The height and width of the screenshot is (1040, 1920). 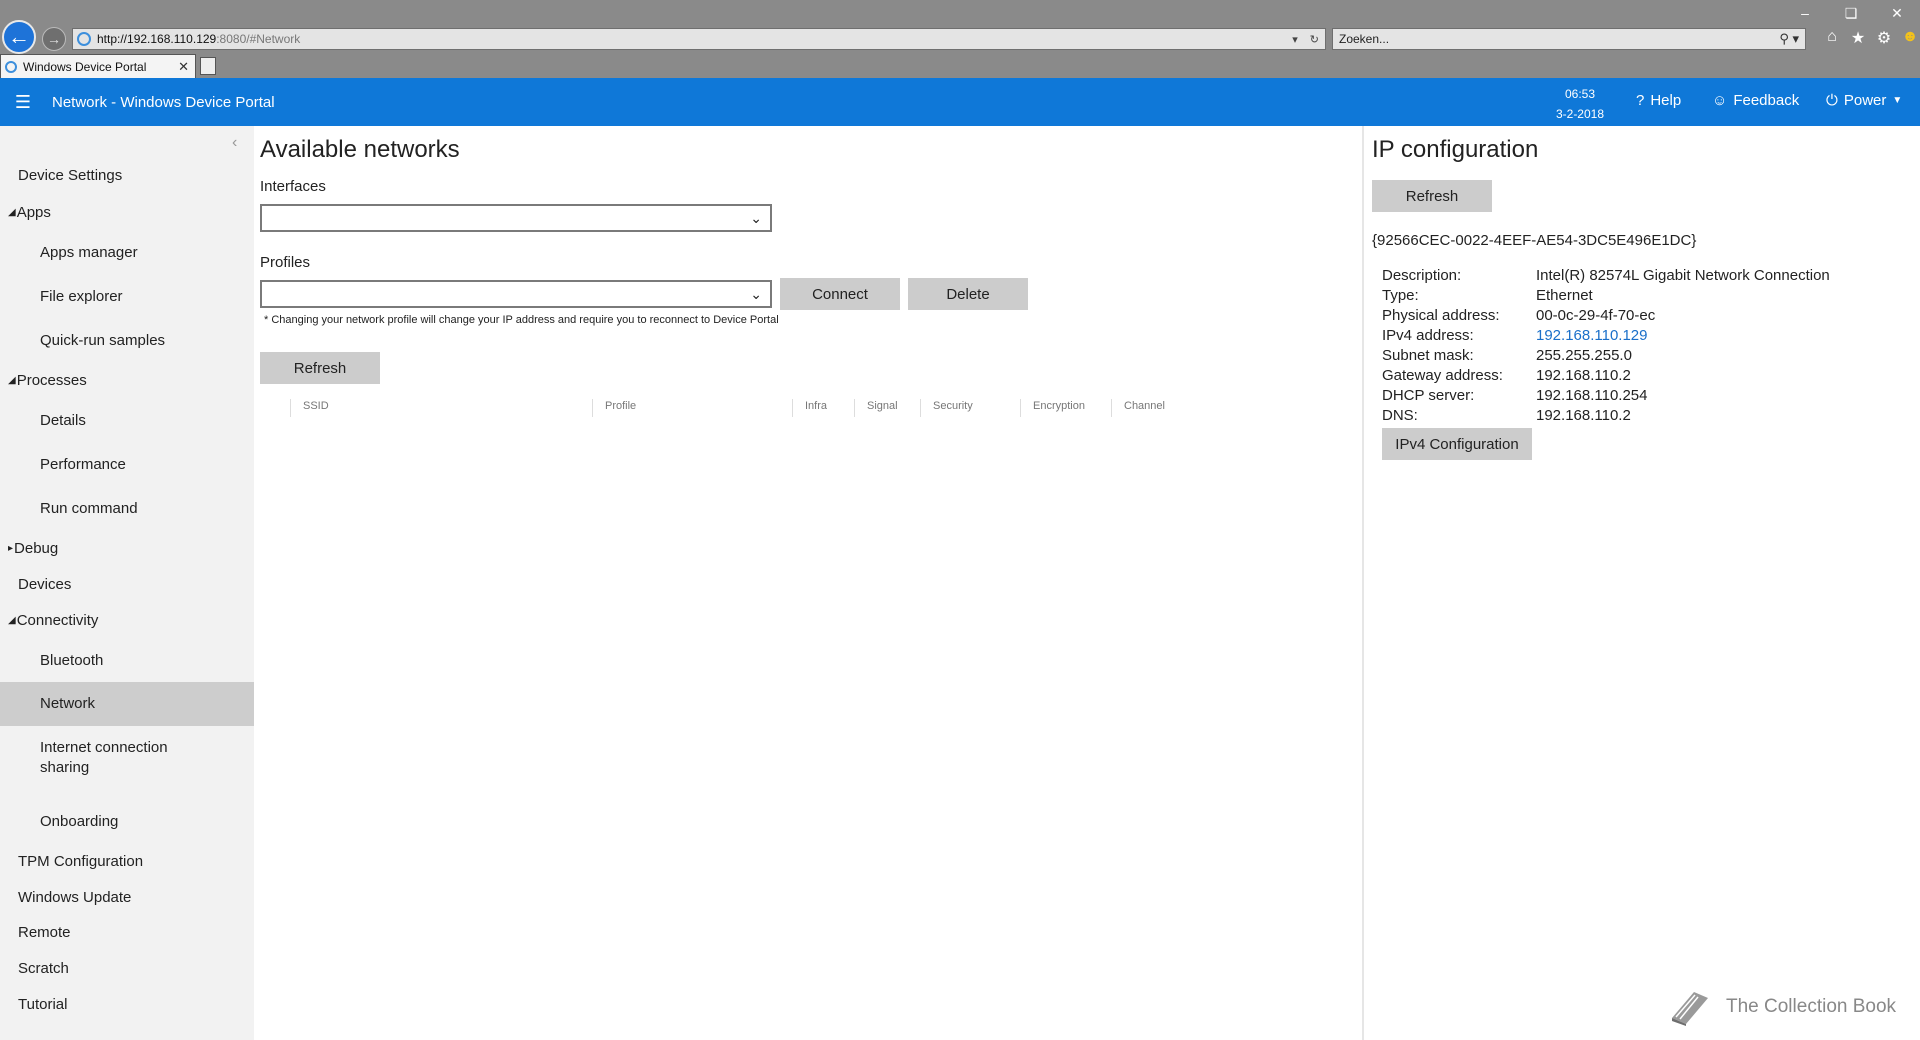 What do you see at coordinates (1432, 196) in the screenshot?
I see `ipconfig-refresh-button: Refresh` at bounding box center [1432, 196].